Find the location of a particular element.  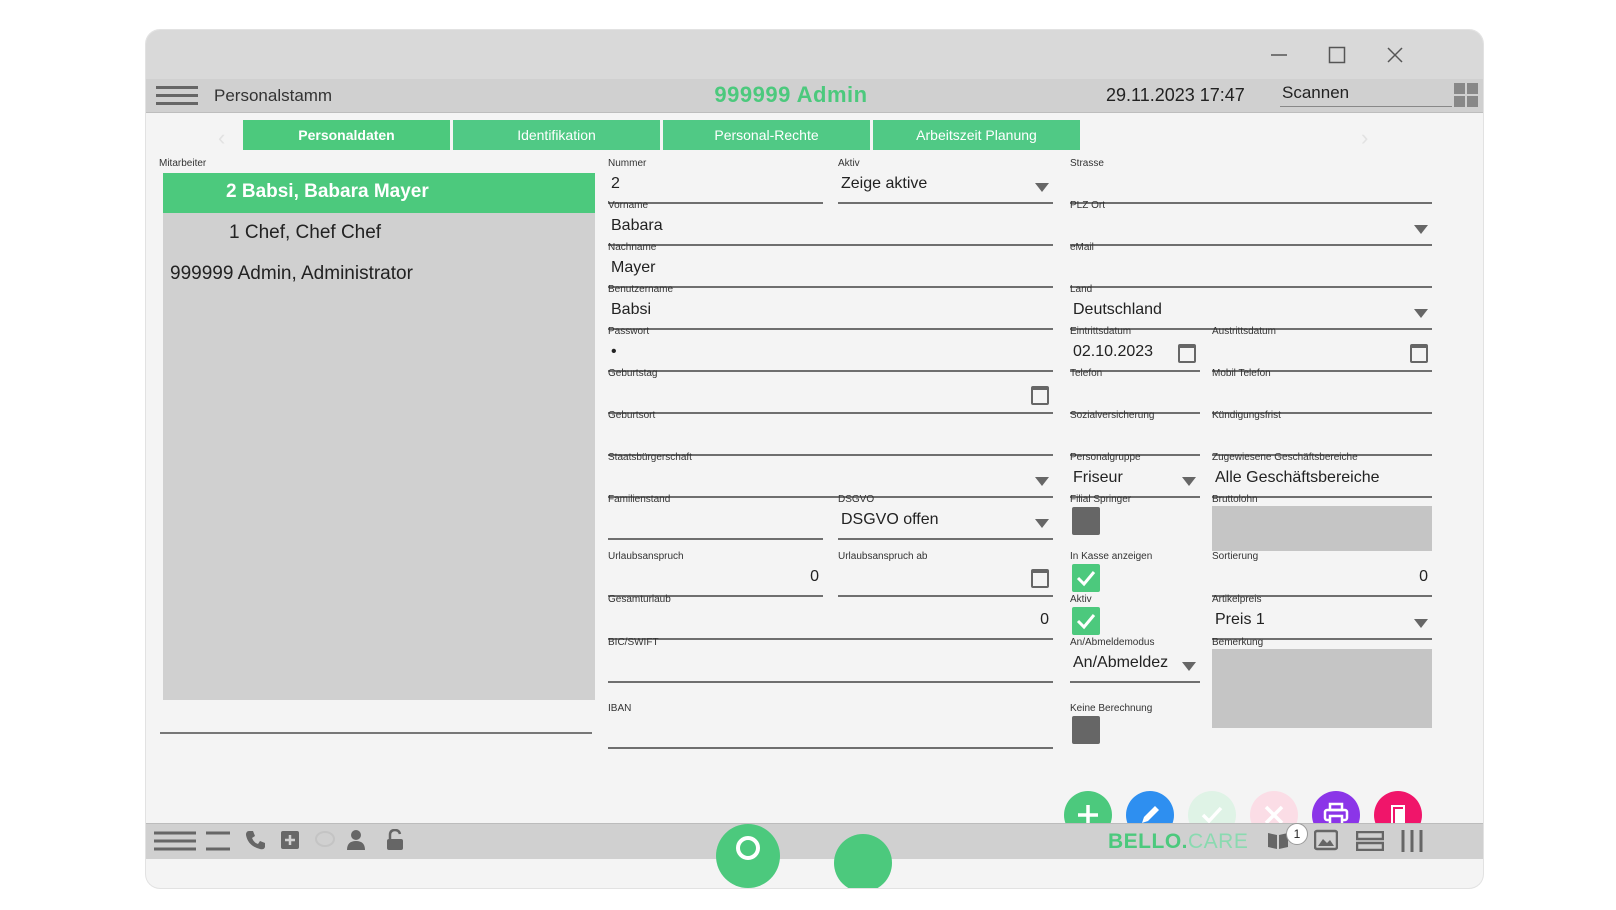

image-icon is located at coordinates (1326, 842).